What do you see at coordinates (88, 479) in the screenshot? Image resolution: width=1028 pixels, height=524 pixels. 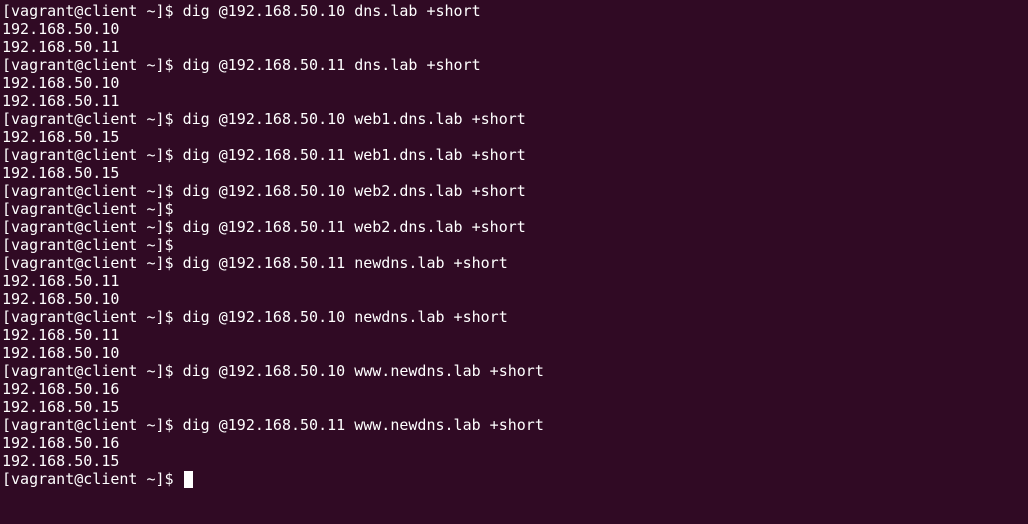 I see `shell-prompt: [vagrant@client ~]$` at bounding box center [88, 479].